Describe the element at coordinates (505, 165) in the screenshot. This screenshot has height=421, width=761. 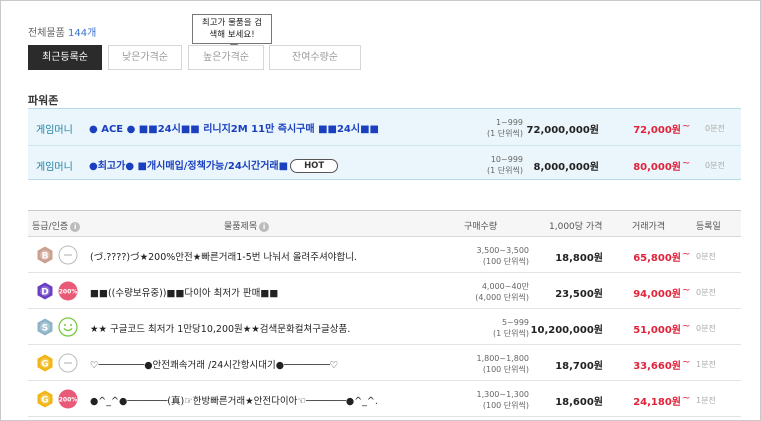
I see `quantity-range: 10~999 (1 단위씩)` at that location.